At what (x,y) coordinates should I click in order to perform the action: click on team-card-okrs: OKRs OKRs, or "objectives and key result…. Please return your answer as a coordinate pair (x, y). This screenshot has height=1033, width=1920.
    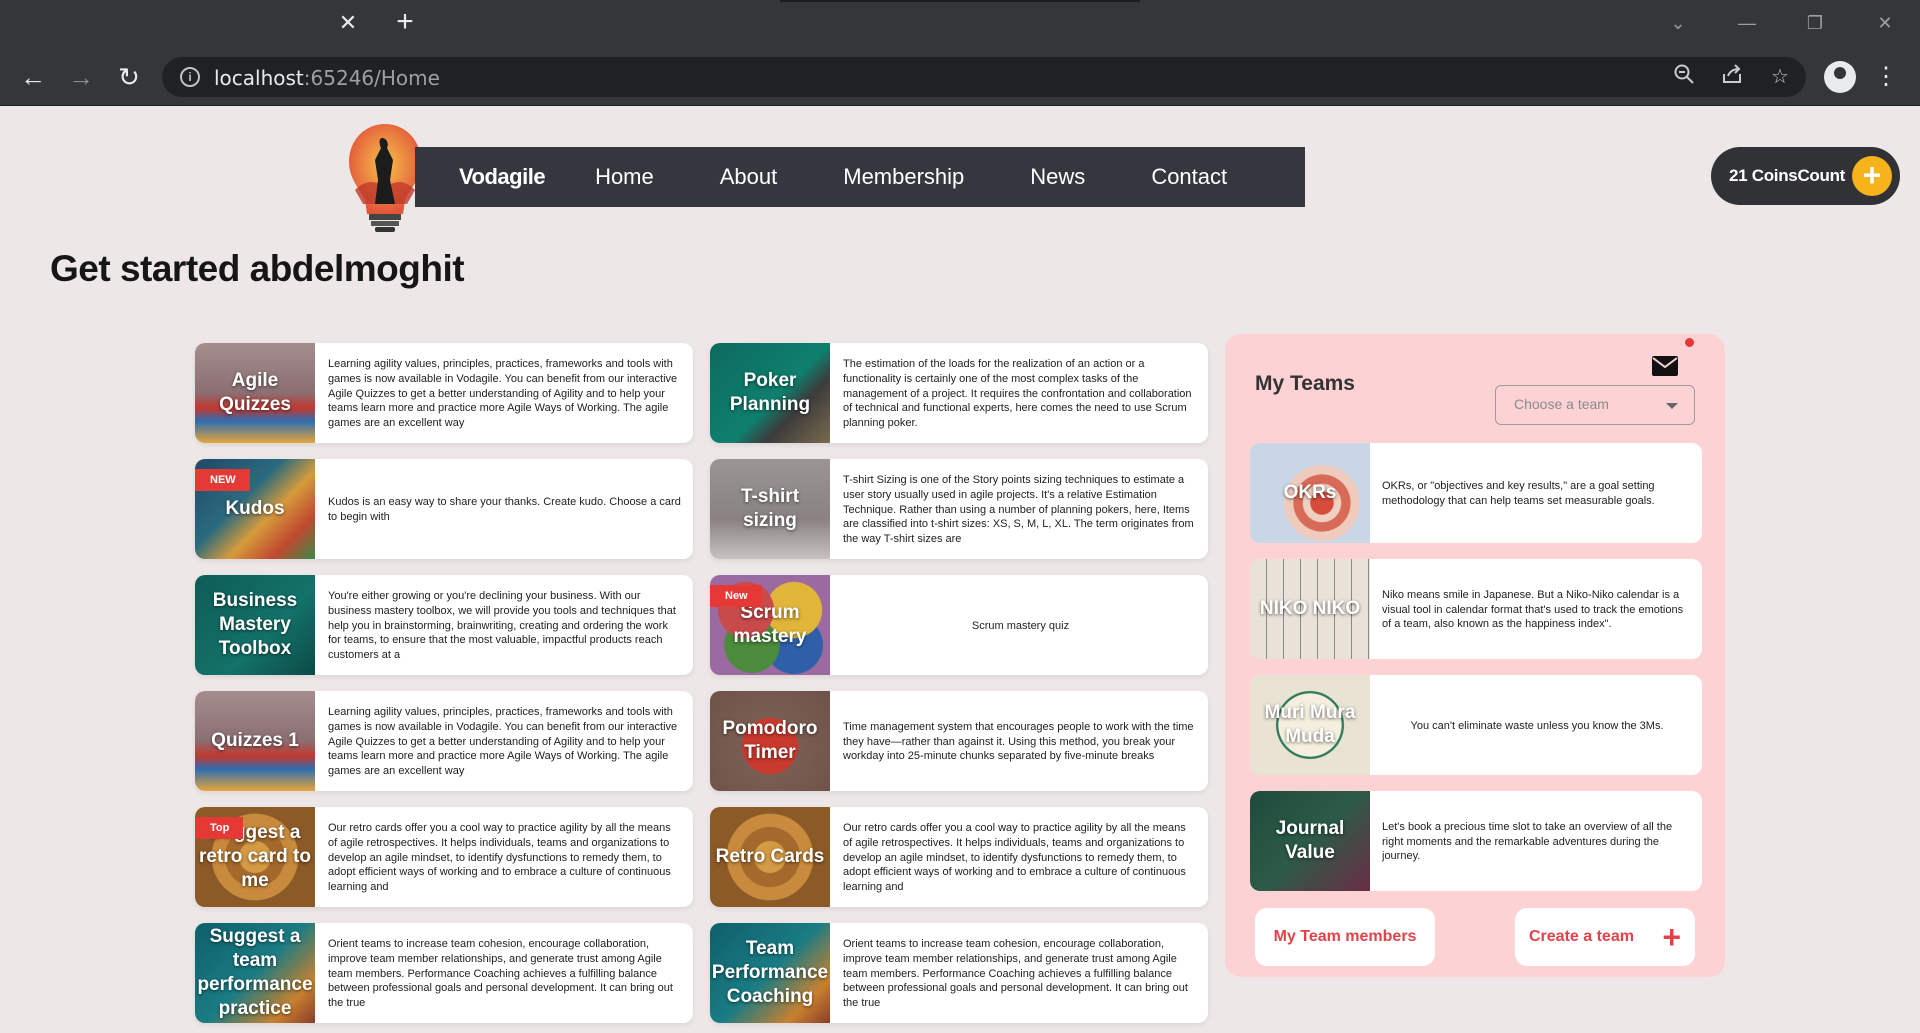
    Looking at the image, I should click on (1476, 493).